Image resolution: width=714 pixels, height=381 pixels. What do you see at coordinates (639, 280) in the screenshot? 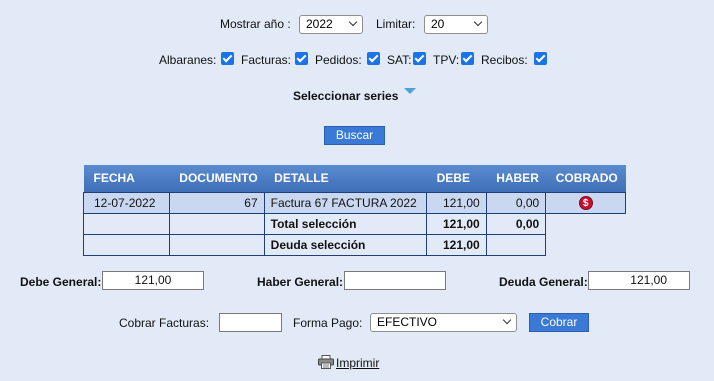
I see `deuda-general-field: 121,00` at bounding box center [639, 280].